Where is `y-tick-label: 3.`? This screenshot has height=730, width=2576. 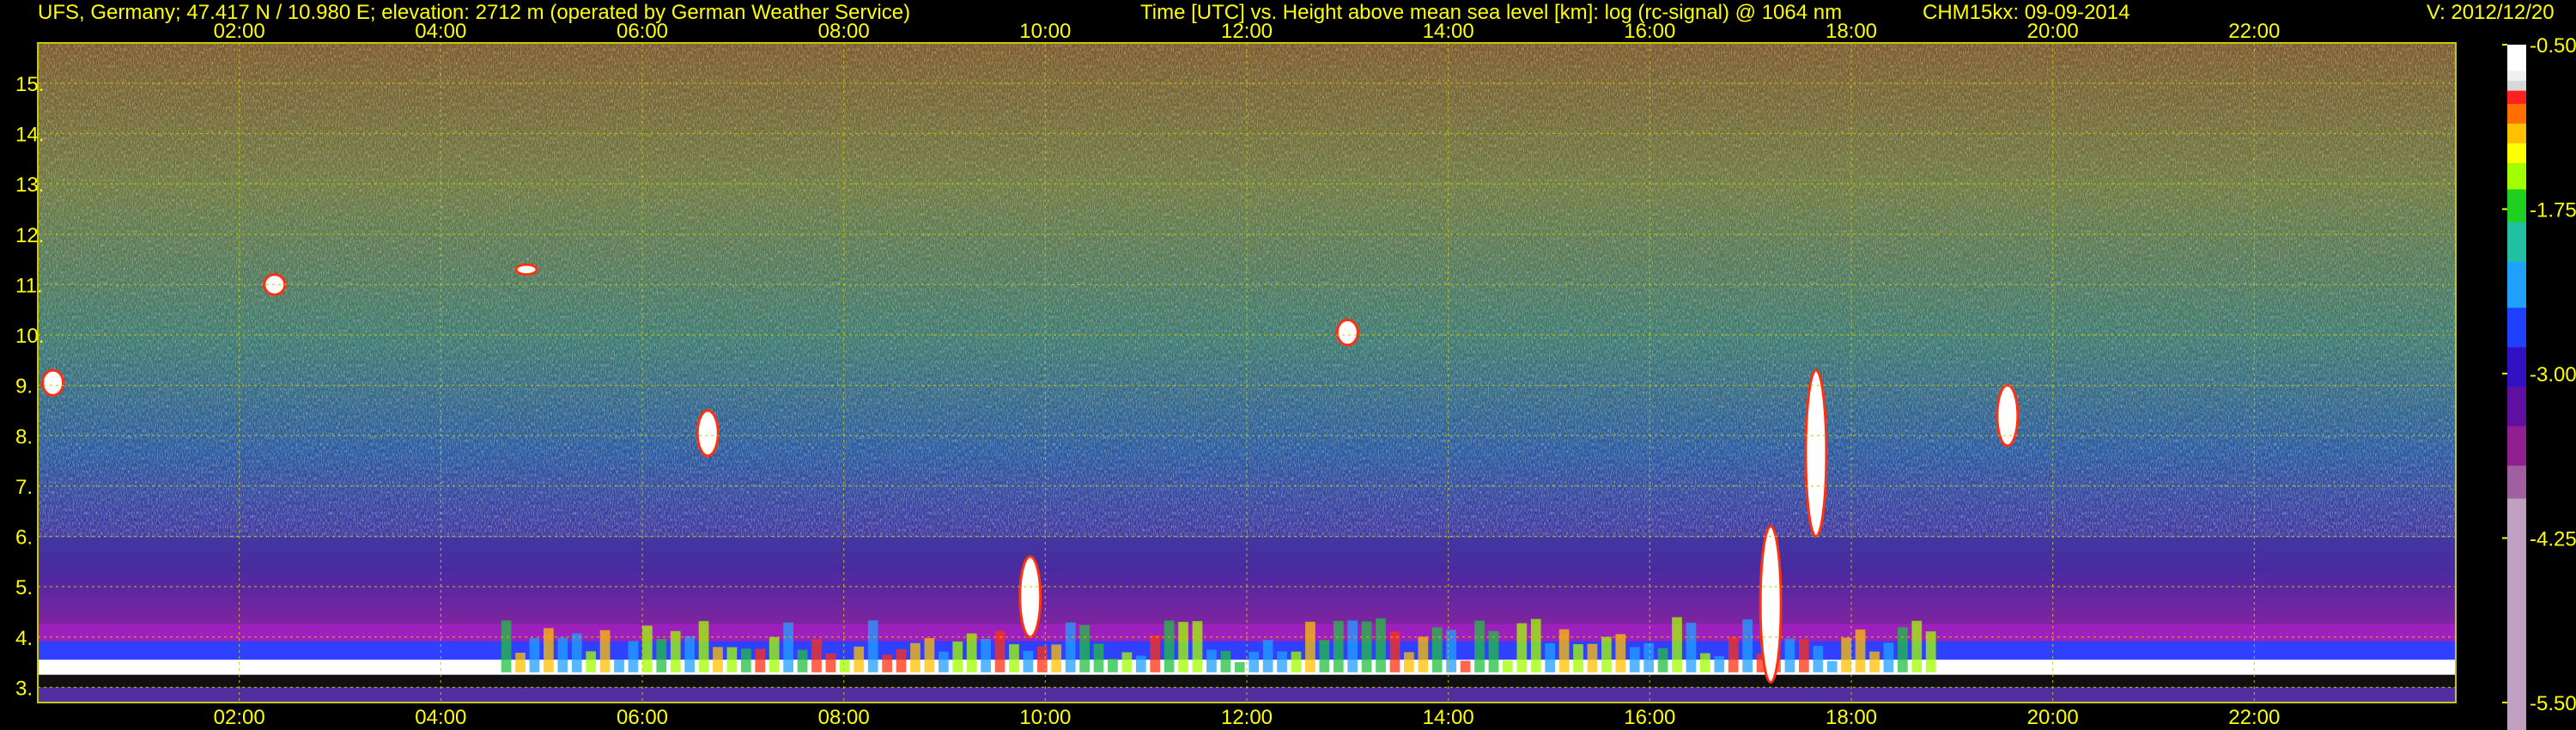 y-tick-label: 3. is located at coordinates (24, 688).